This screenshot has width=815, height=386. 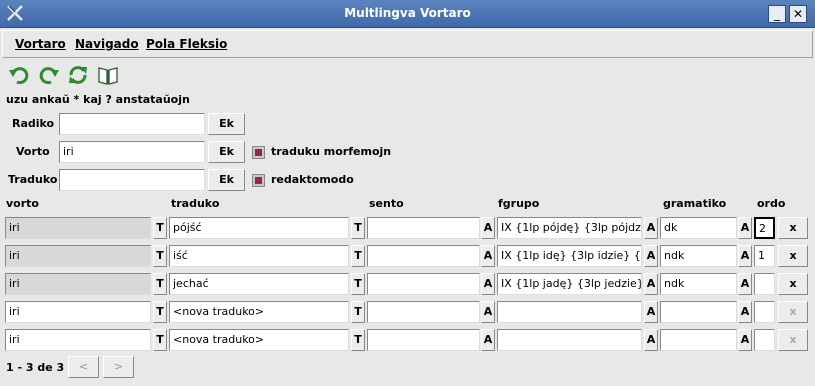 What do you see at coordinates (40, 44) in the screenshot?
I see `menu-vortaro: Vortaro` at bounding box center [40, 44].